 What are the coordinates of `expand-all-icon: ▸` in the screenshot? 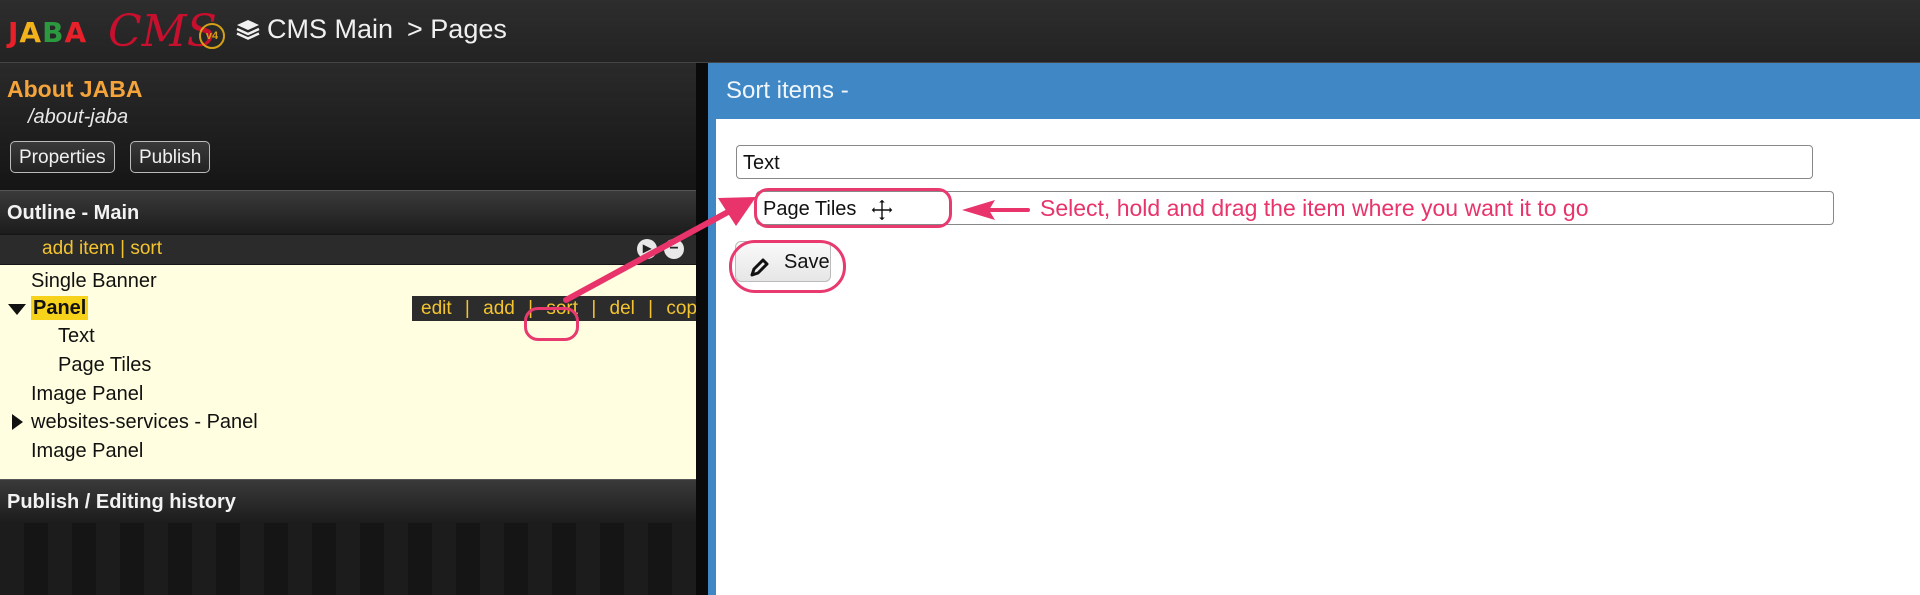 It's located at (647, 249).